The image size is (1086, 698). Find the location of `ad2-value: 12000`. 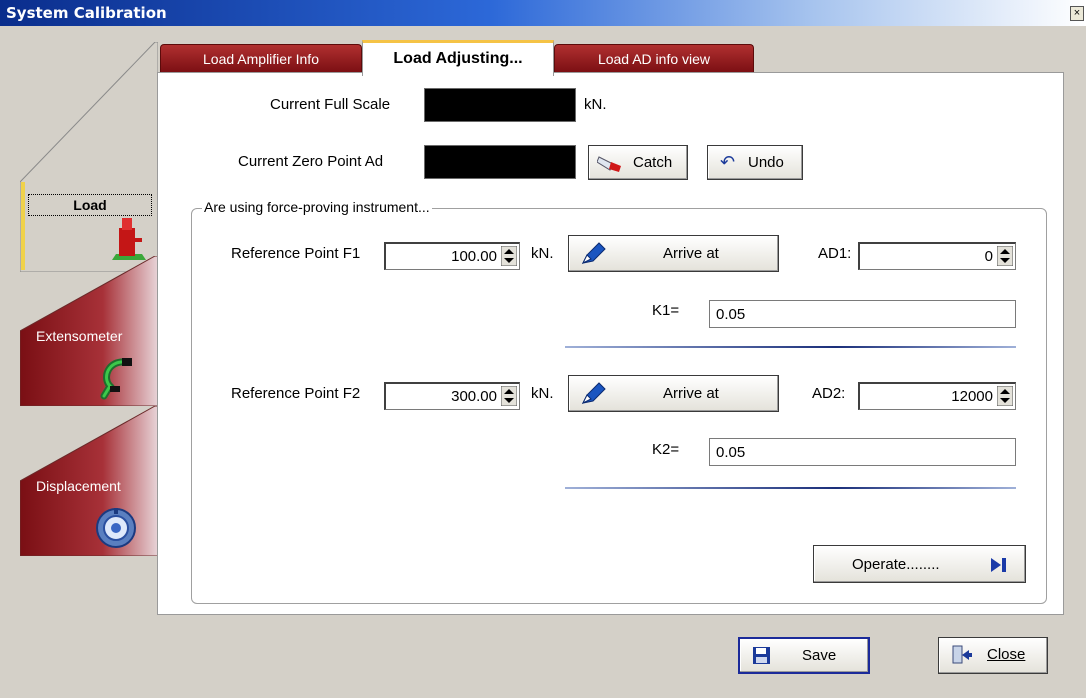

ad2-value: 12000 is located at coordinates (972, 396).